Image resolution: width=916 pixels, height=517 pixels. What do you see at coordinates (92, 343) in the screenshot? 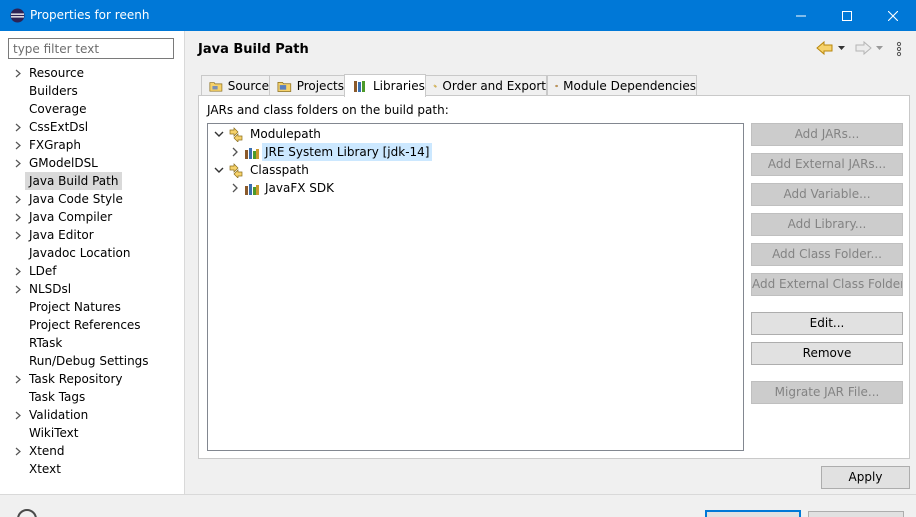
I see `sidebar-item: RTask` at bounding box center [92, 343].